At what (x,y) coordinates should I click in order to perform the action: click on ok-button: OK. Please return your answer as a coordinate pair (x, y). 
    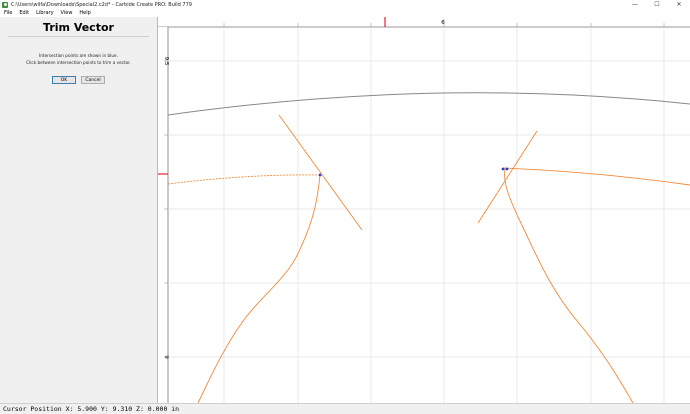
    Looking at the image, I should click on (64, 80).